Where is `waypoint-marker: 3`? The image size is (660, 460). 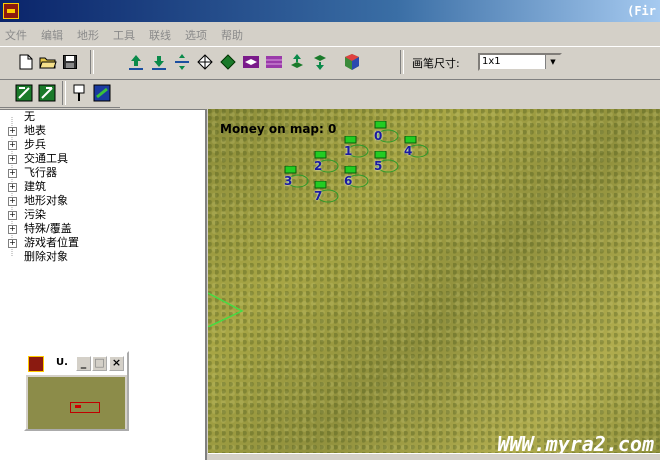 waypoint-marker: 3 is located at coordinates (297, 181).